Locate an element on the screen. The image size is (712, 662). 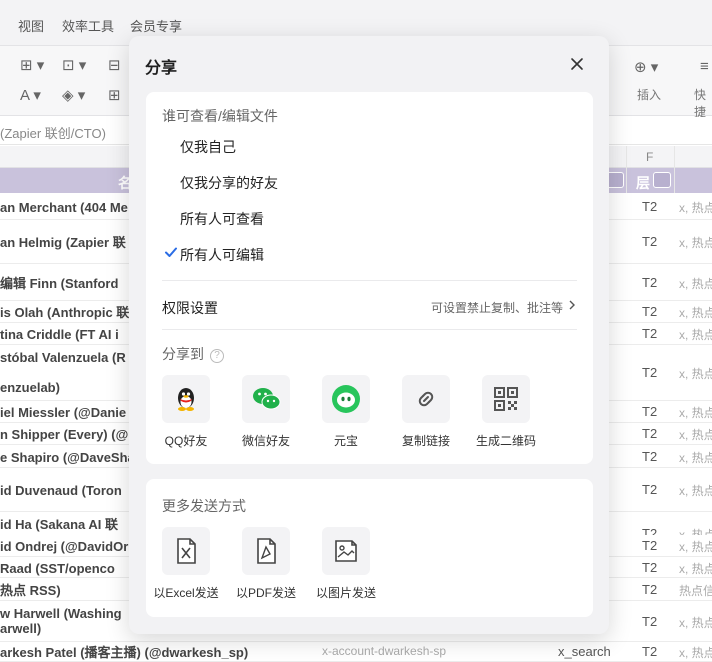
link-icon is located at coordinates (426, 399).